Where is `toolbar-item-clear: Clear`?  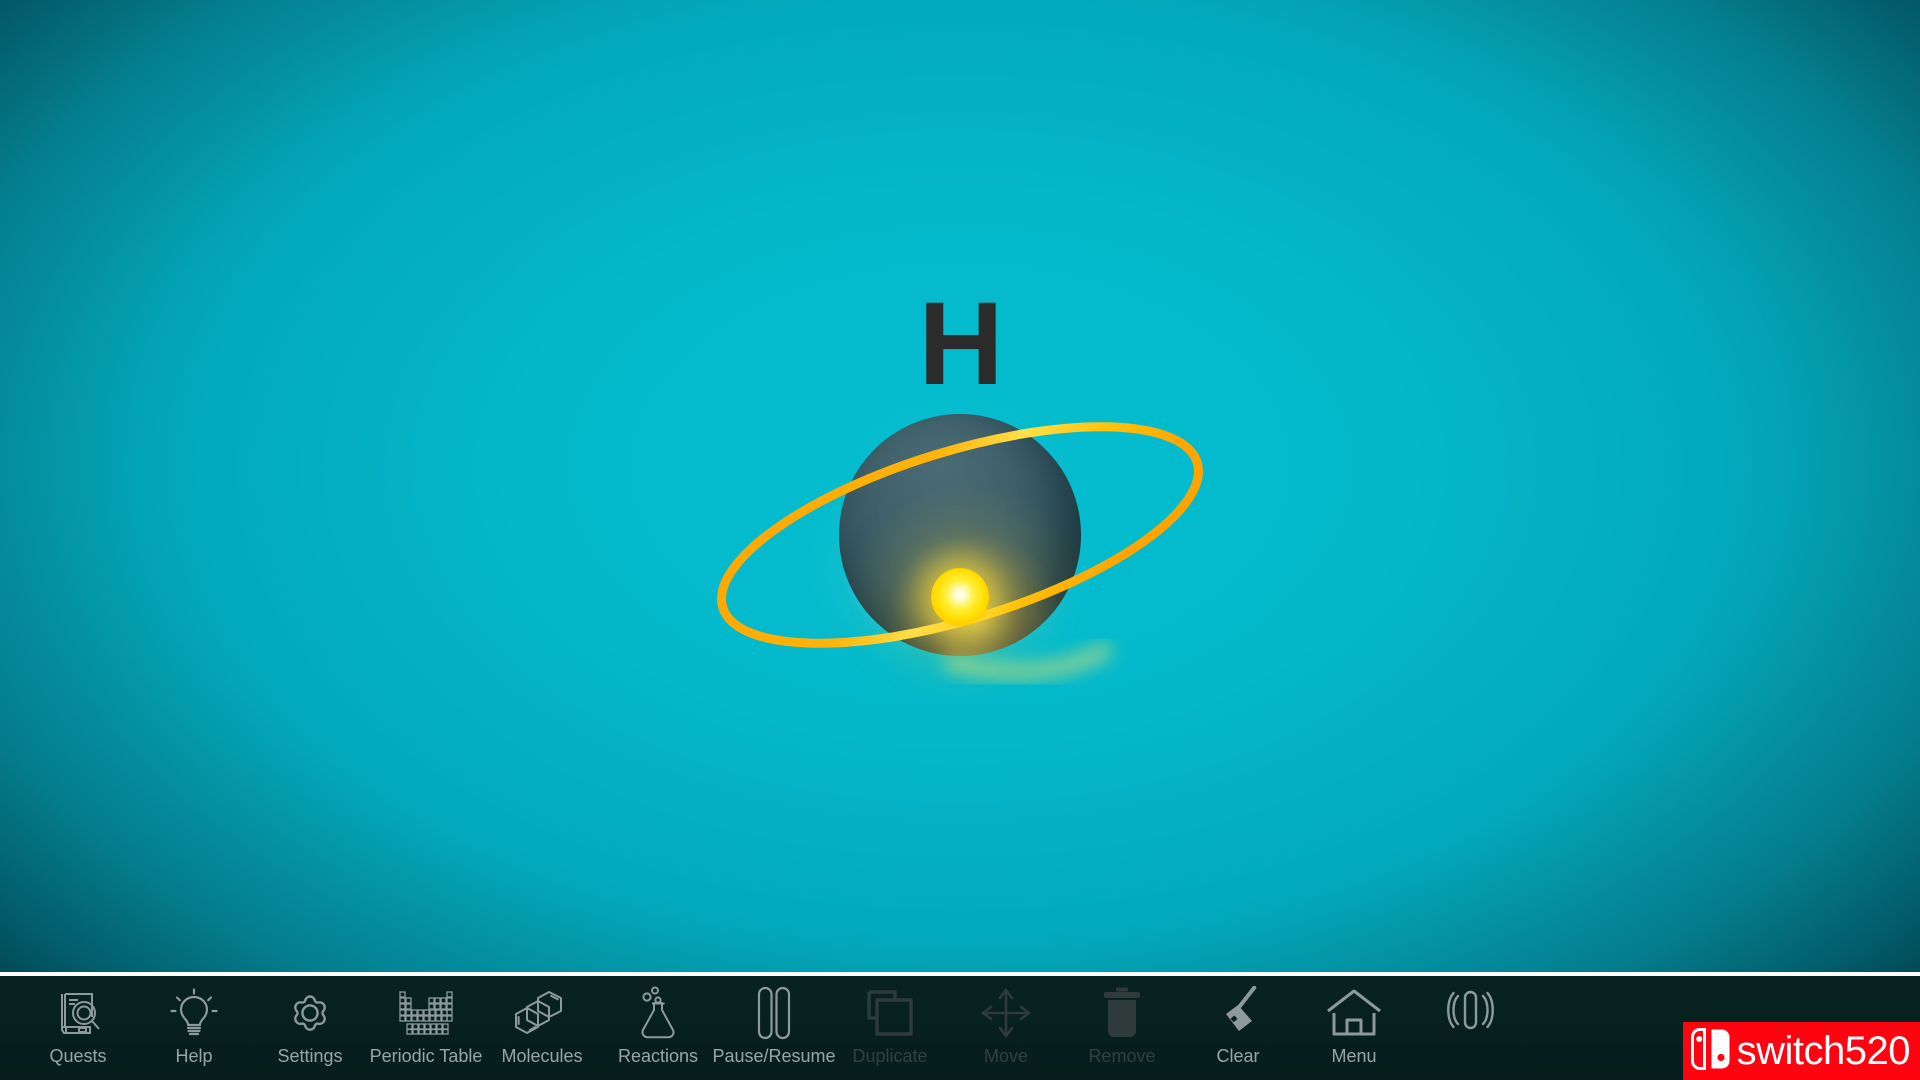
toolbar-item-clear: Clear is located at coordinates (1238, 1028).